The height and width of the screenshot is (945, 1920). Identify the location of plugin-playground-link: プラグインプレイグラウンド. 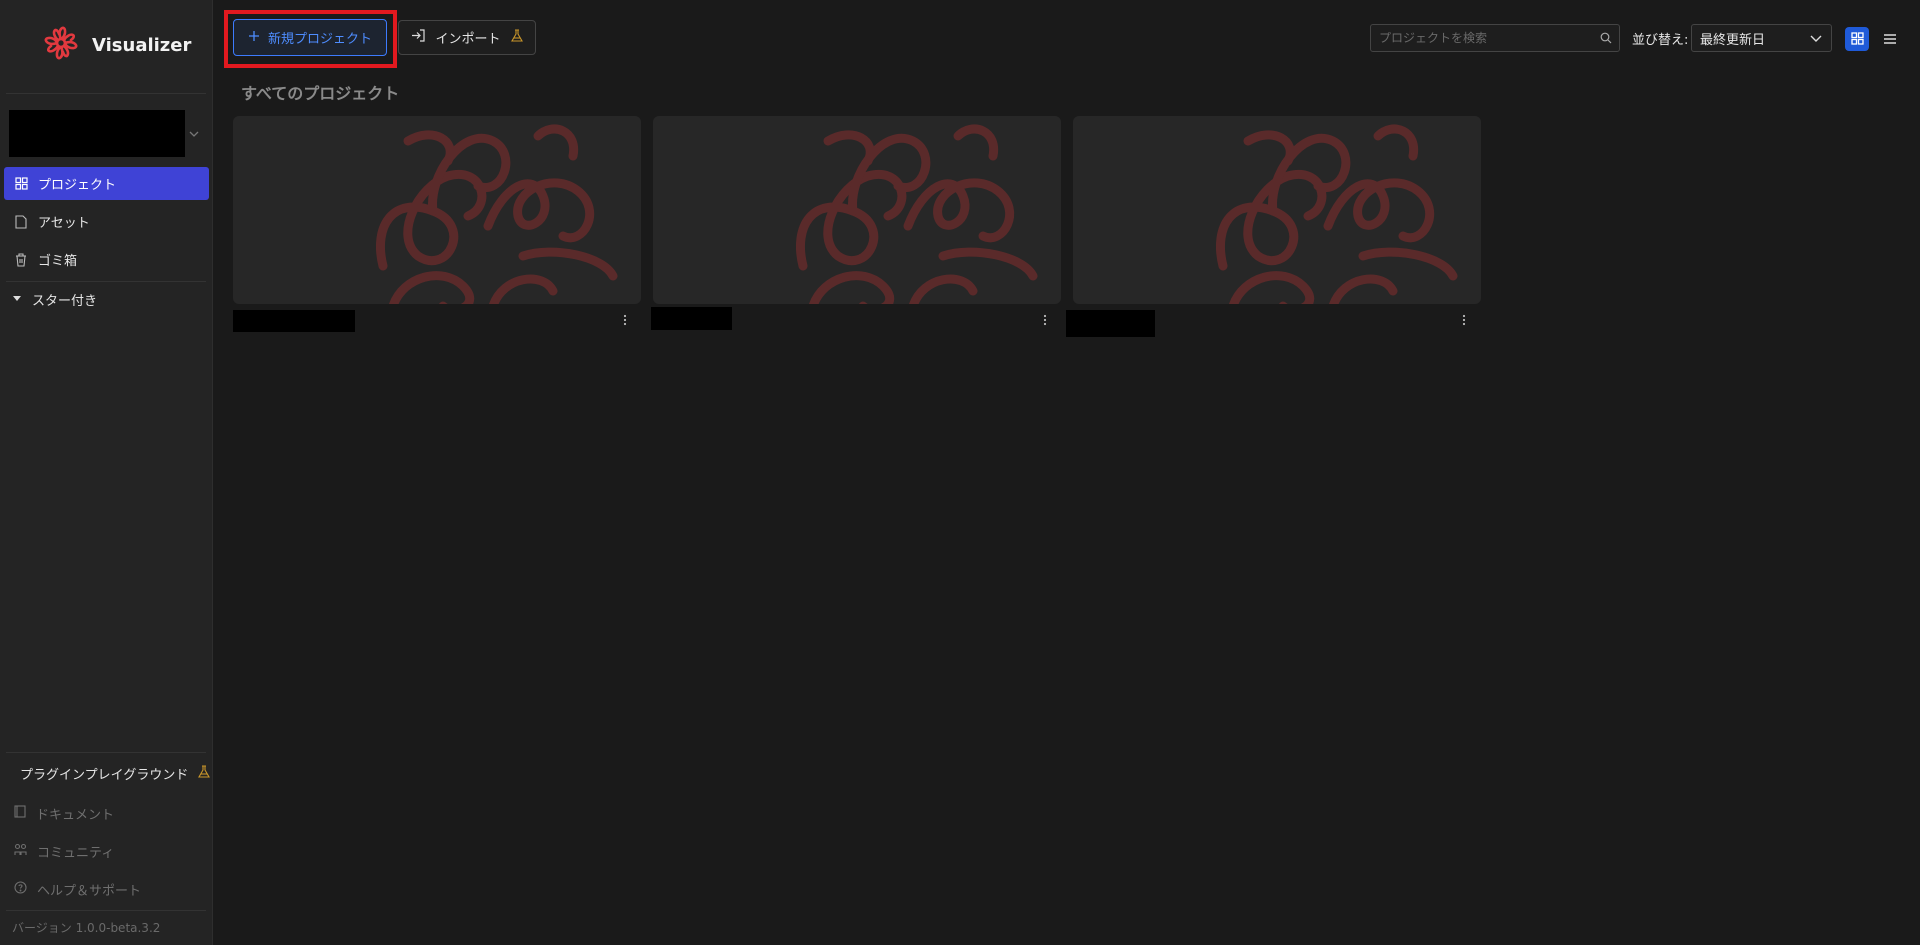
(115, 773).